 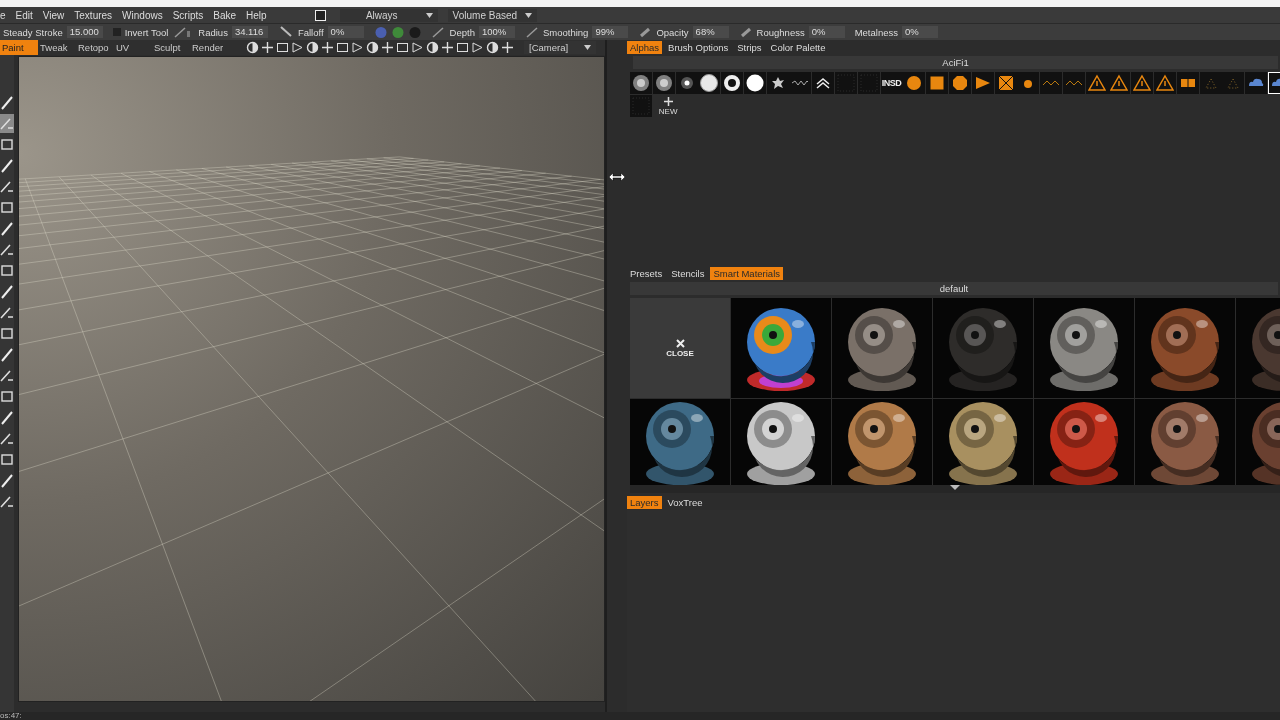 I want to click on value-field: 100%, so click(x=496, y=32).